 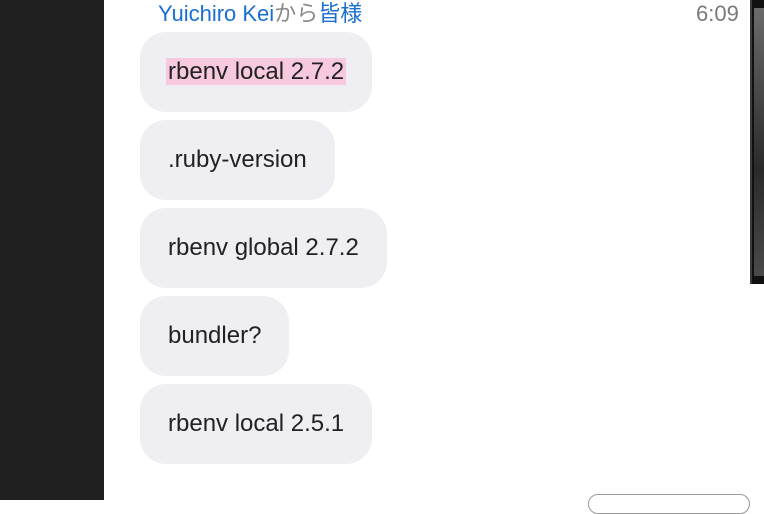 I want to click on message-row: rbenv global 2.7.2, so click(x=263, y=248).